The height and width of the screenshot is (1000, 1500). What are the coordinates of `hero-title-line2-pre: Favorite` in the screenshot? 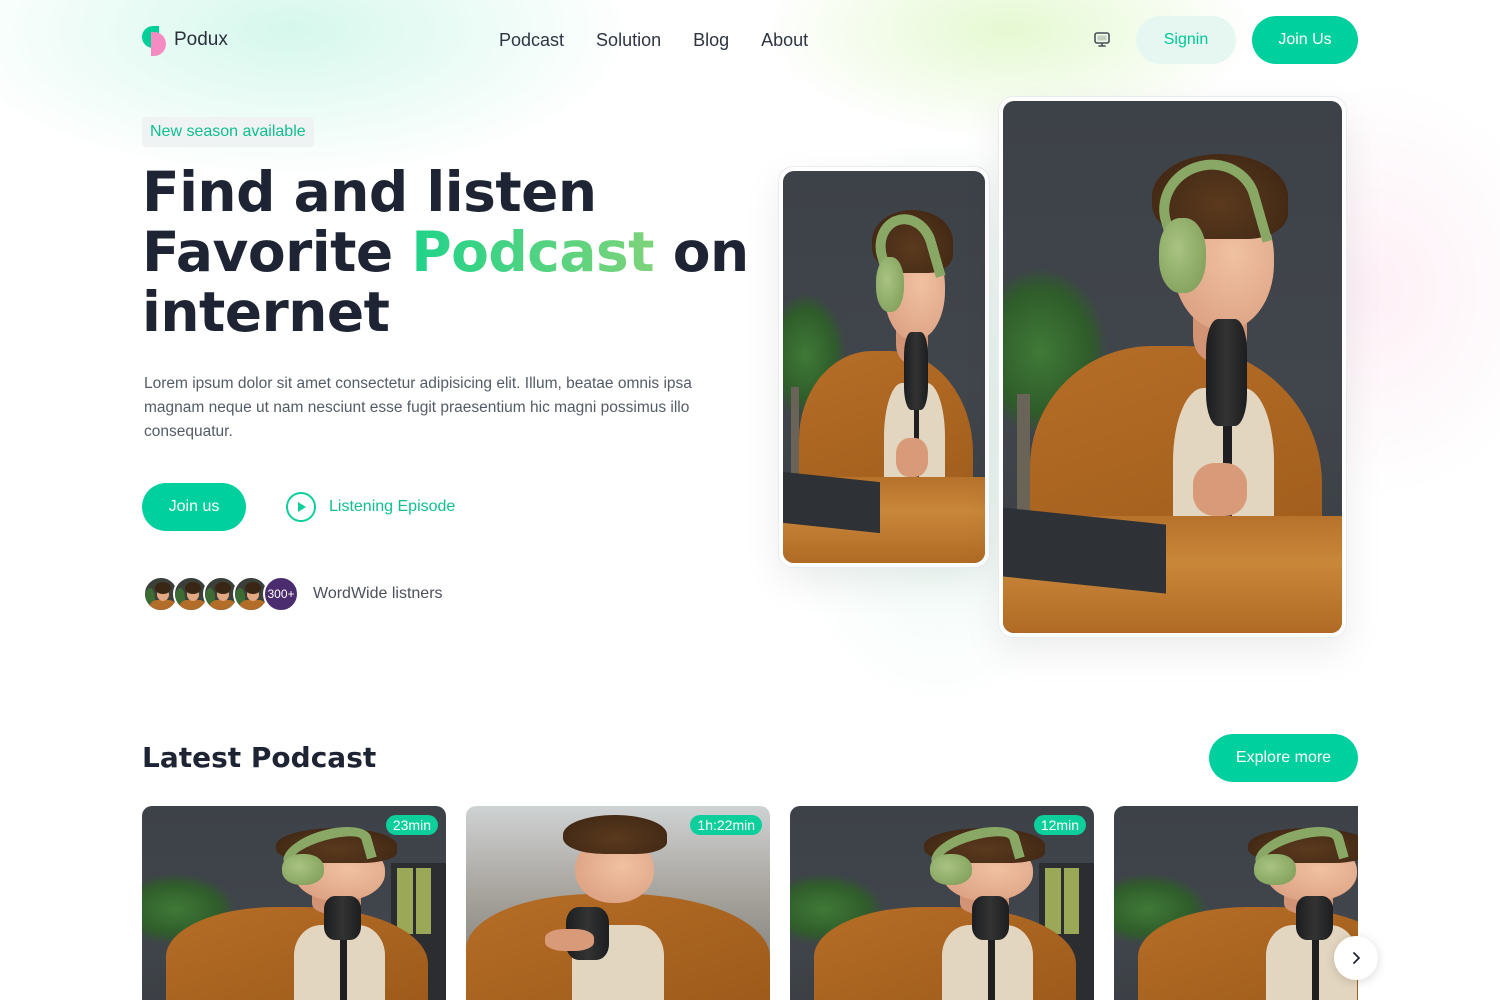 It's located at (277, 252).